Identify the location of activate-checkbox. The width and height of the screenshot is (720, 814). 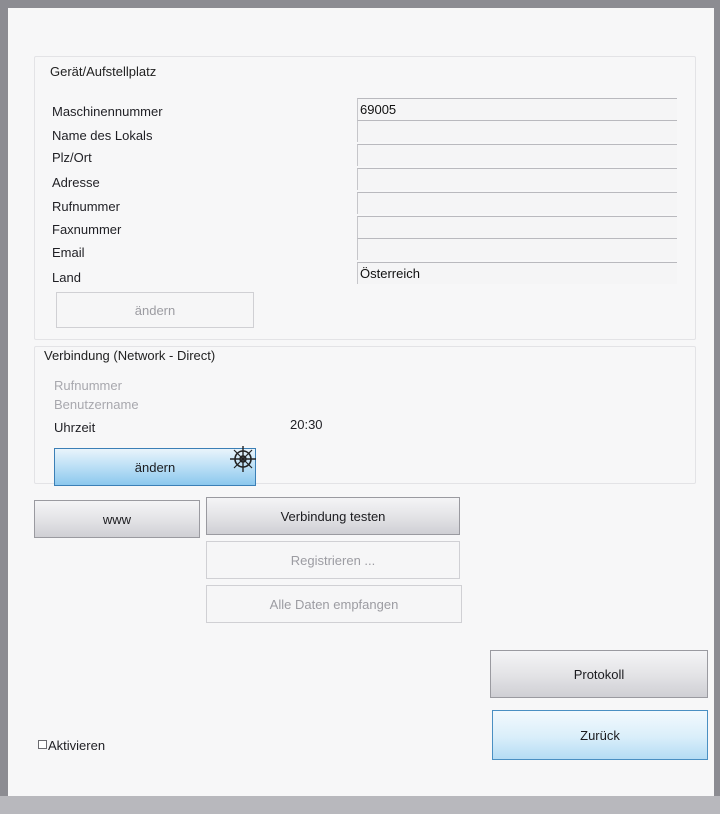
(42, 744).